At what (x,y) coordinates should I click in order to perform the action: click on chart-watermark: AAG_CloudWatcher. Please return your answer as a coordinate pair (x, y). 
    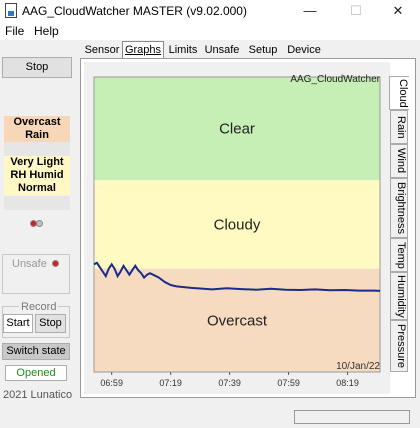
    Looking at the image, I should click on (335, 79).